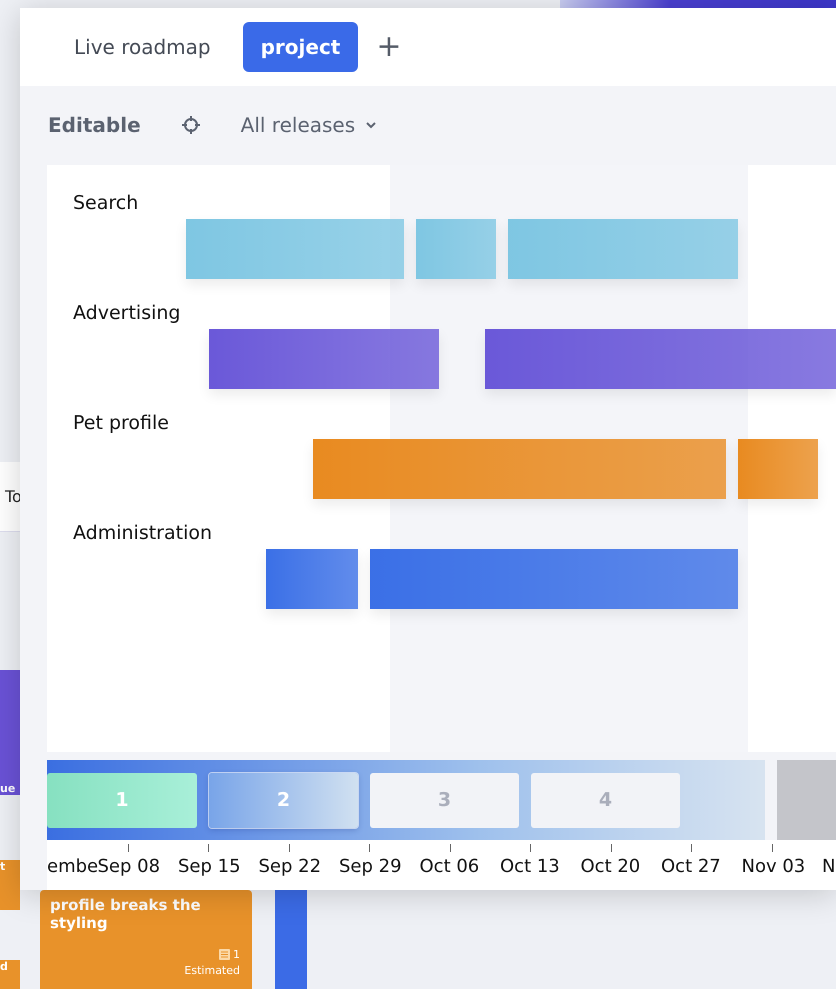 Image resolution: width=836 pixels, height=989 pixels. Describe the element at coordinates (300, 47) in the screenshot. I see `tab: project` at that location.